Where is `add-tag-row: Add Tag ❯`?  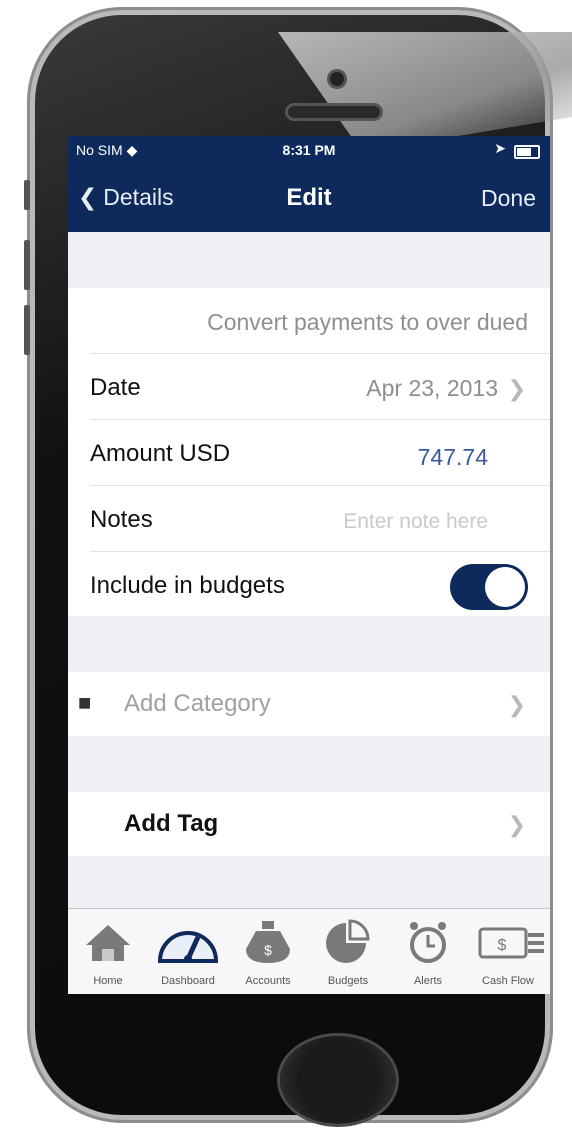
add-tag-row: Add Tag ❯ is located at coordinates (309, 824).